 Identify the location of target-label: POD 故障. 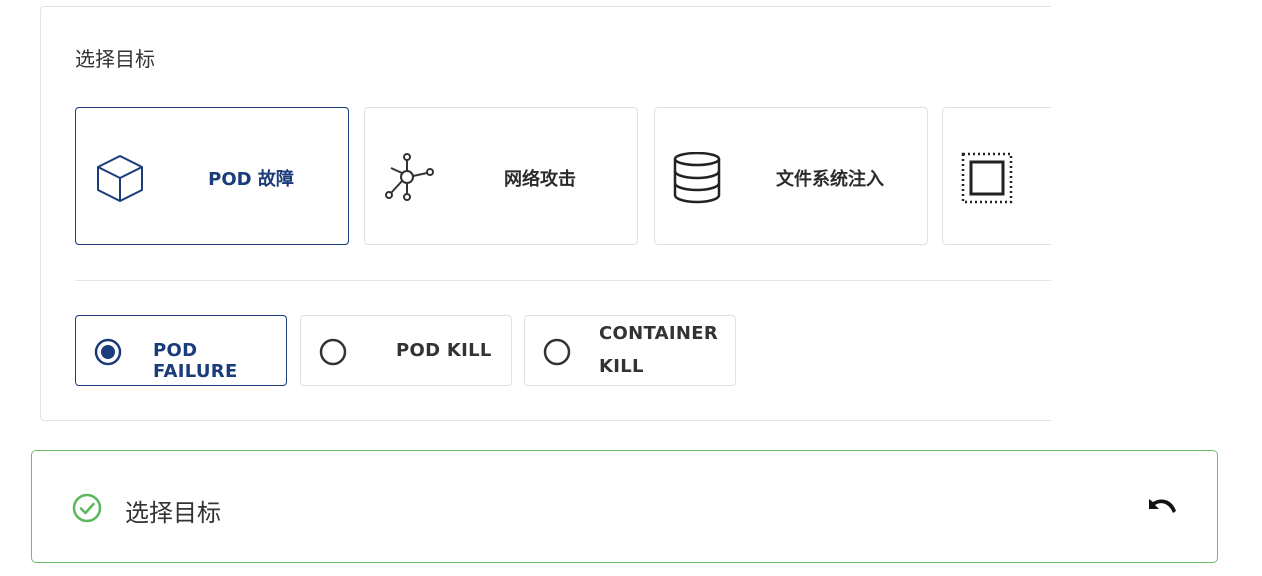
(251, 179).